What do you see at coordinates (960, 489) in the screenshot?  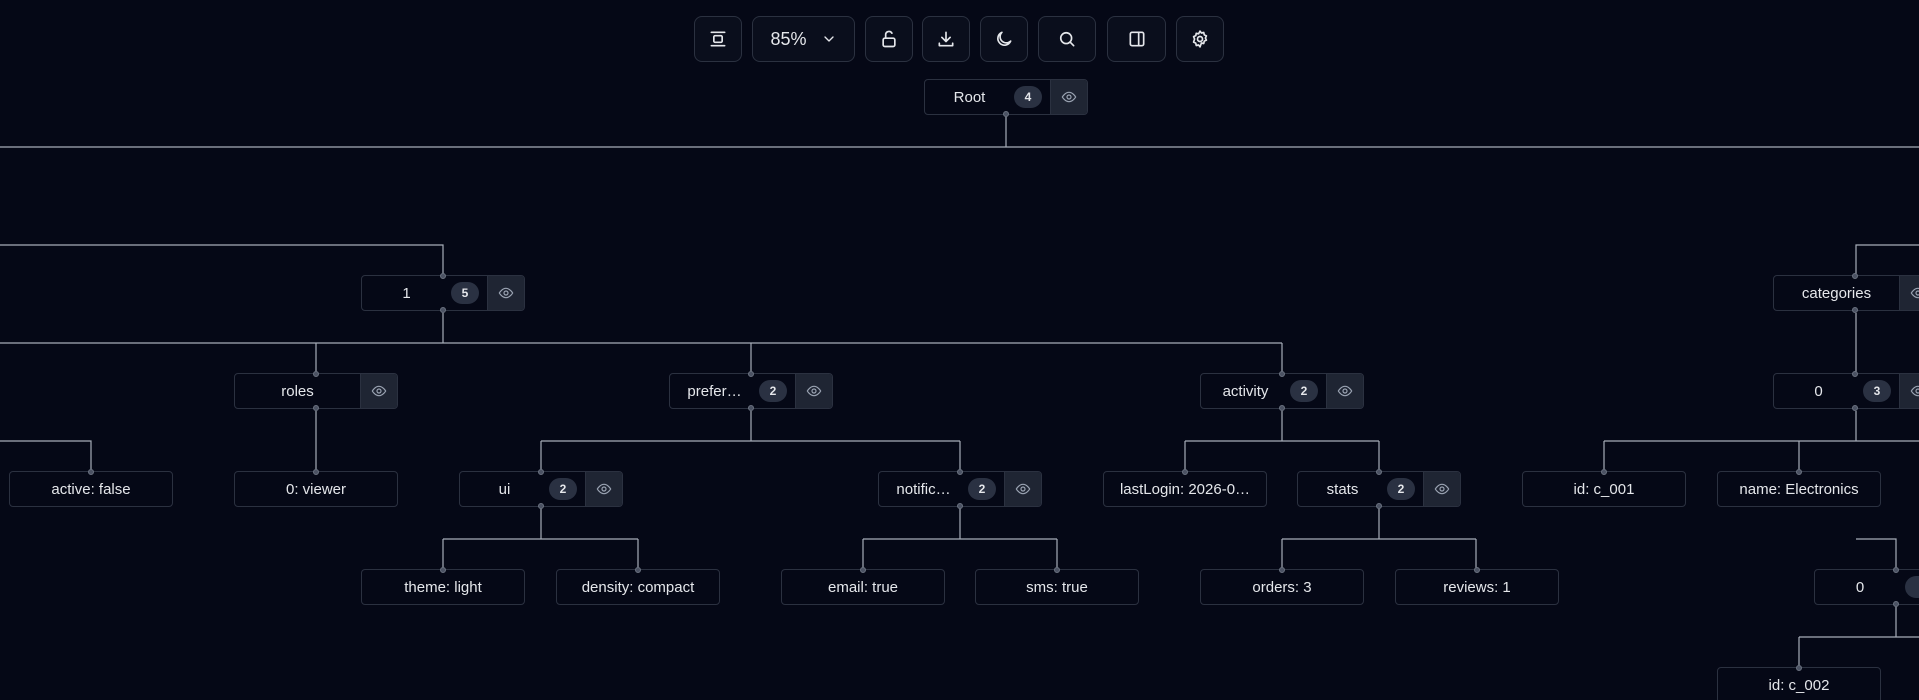 I see `node-notifications: notific… 2` at bounding box center [960, 489].